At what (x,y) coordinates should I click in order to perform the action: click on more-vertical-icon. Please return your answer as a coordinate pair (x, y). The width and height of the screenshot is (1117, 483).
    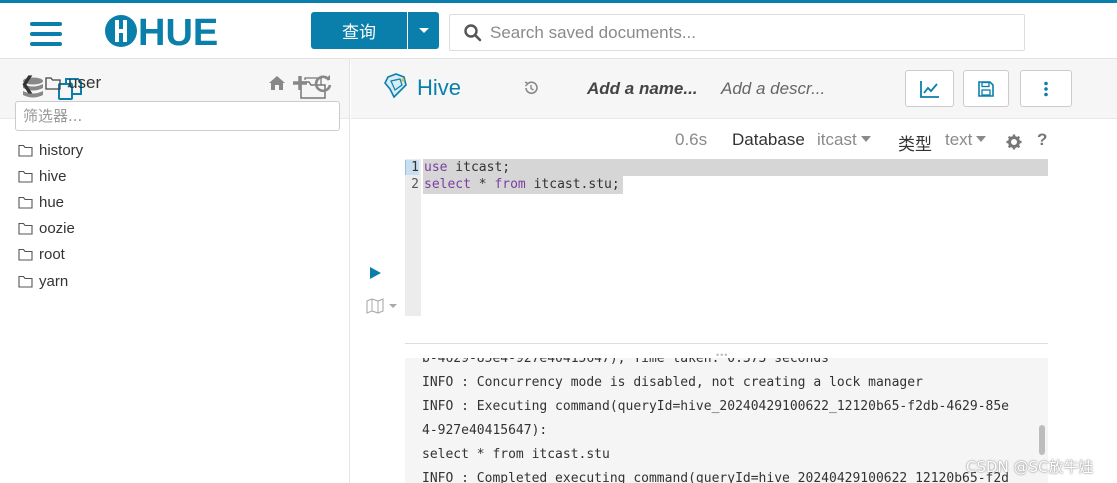
    Looking at the image, I should click on (1046, 88).